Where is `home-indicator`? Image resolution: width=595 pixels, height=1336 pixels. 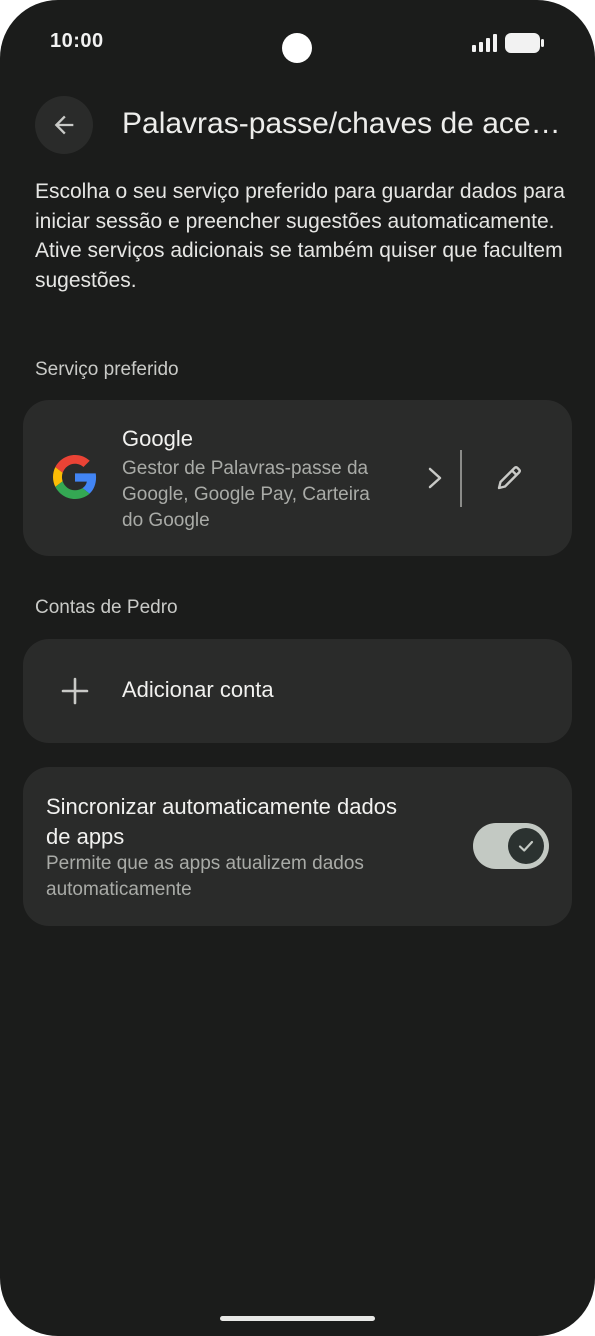 home-indicator is located at coordinates (297, 1318).